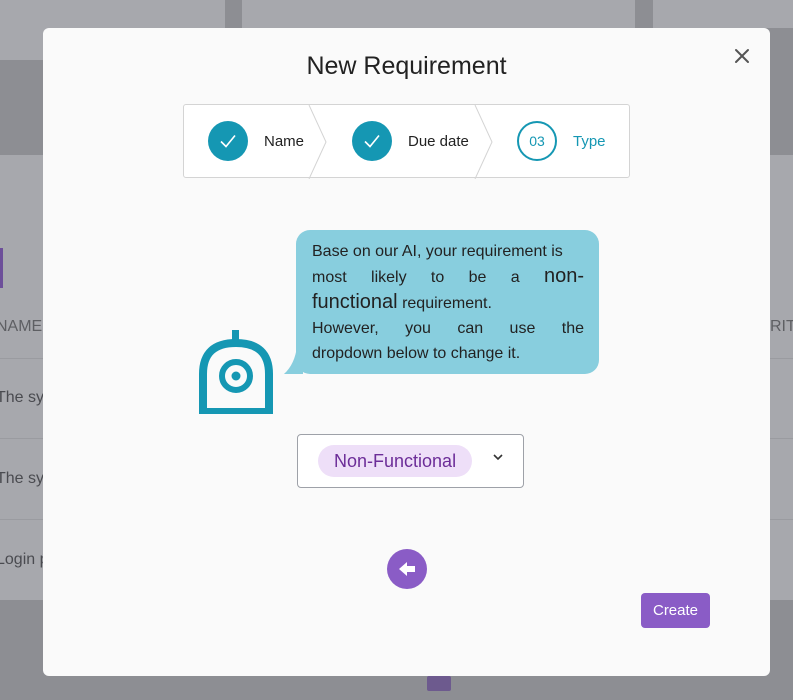 The width and height of the screenshot is (793, 700). What do you see at coordinates (448, 328) in the screenshot?
I see `bubble-line-4: However, you can use the` at bounding box center [448, 328].